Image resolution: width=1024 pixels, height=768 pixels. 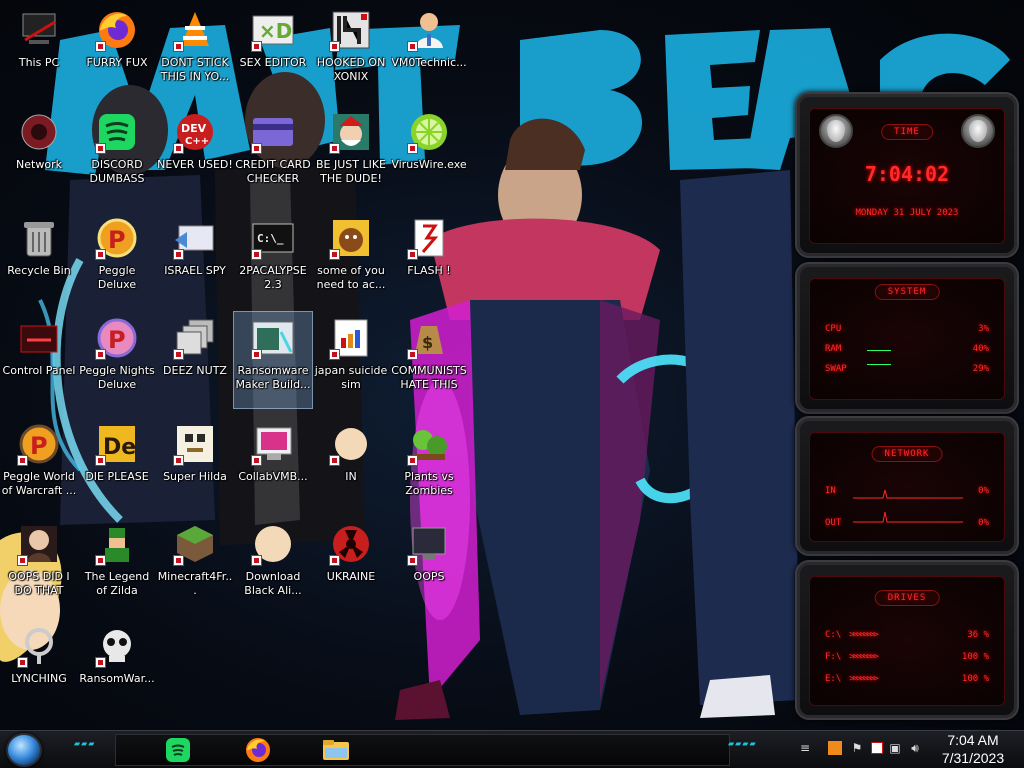 What do you see at coordinates (429, 270) in the screenshot?
I see `desktop-icon-label: FLASH !` at bounding box center [429, 270].